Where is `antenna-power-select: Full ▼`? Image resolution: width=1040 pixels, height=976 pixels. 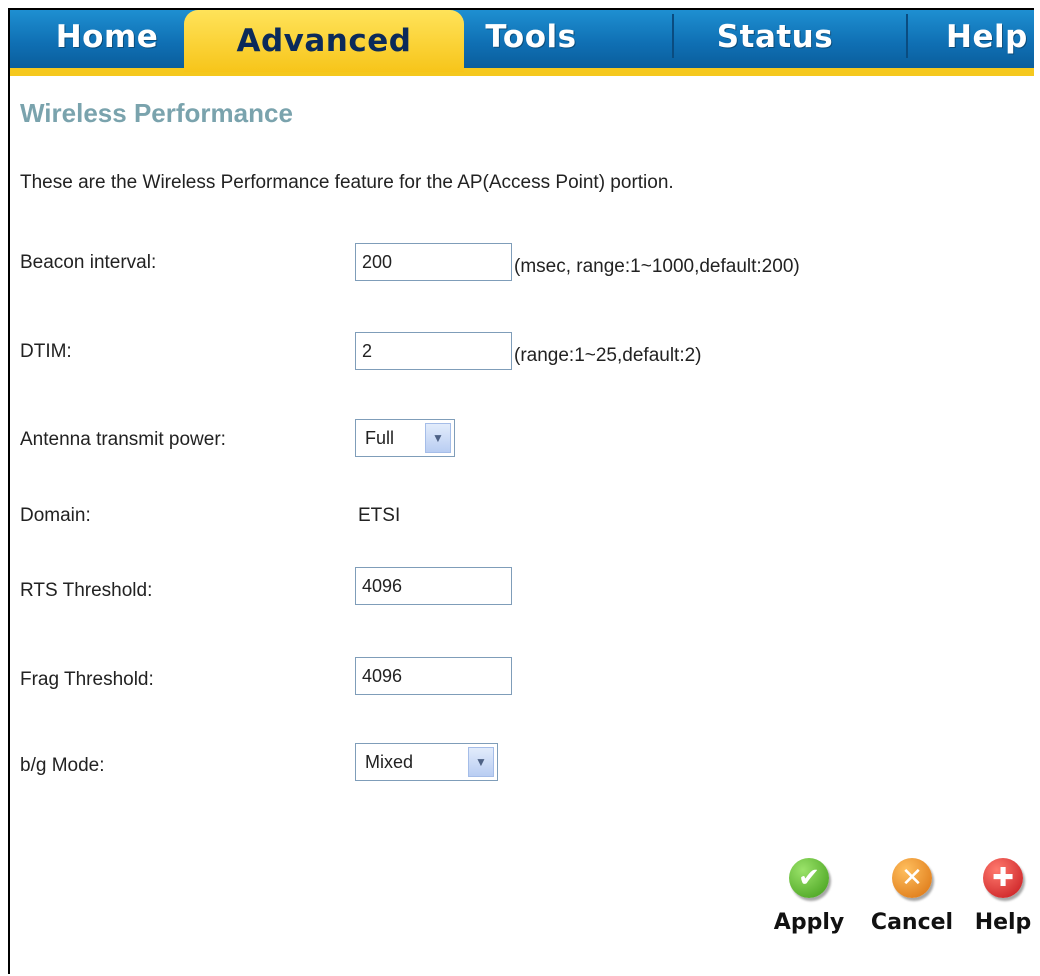 antenna-power-select: Full ▼ is located at coordinates (405, 438).